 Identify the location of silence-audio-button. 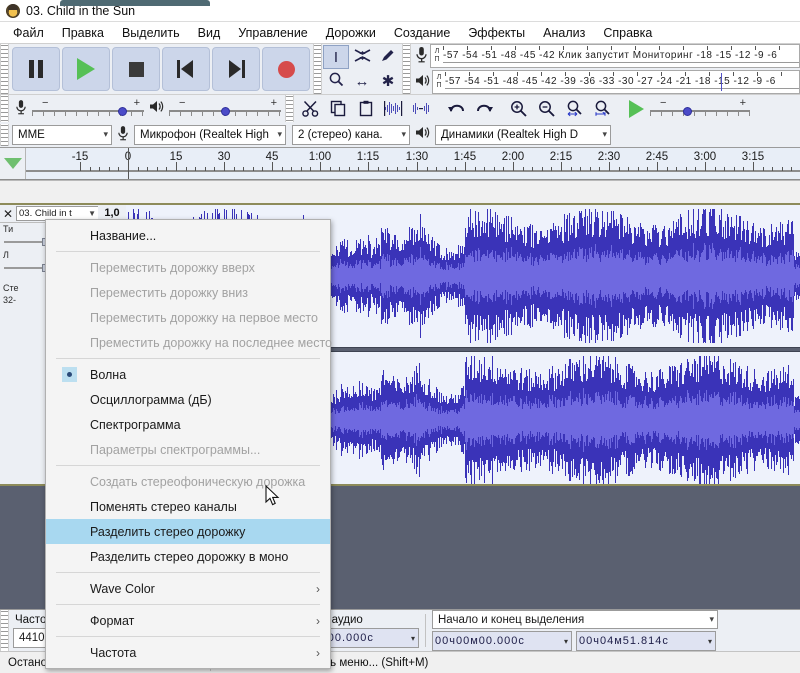
(422, 108).